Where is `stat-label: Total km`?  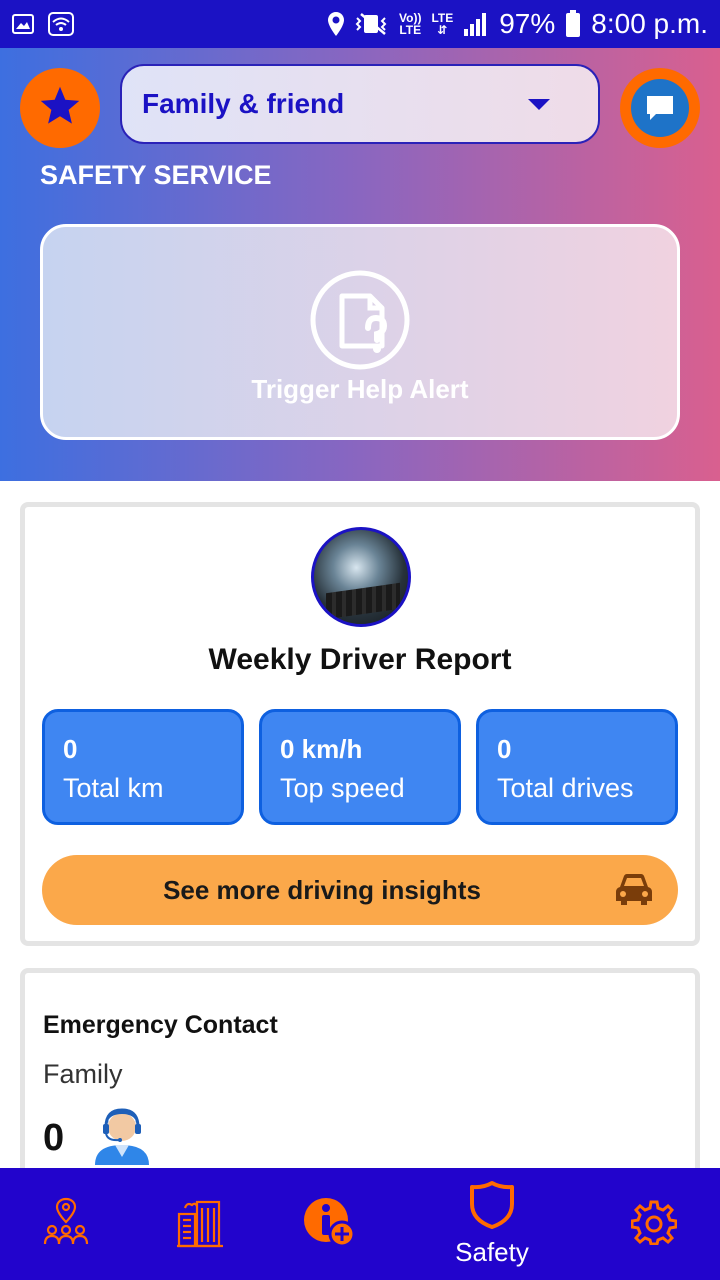 stat-label: Total km is located at coordinates (113, 788).